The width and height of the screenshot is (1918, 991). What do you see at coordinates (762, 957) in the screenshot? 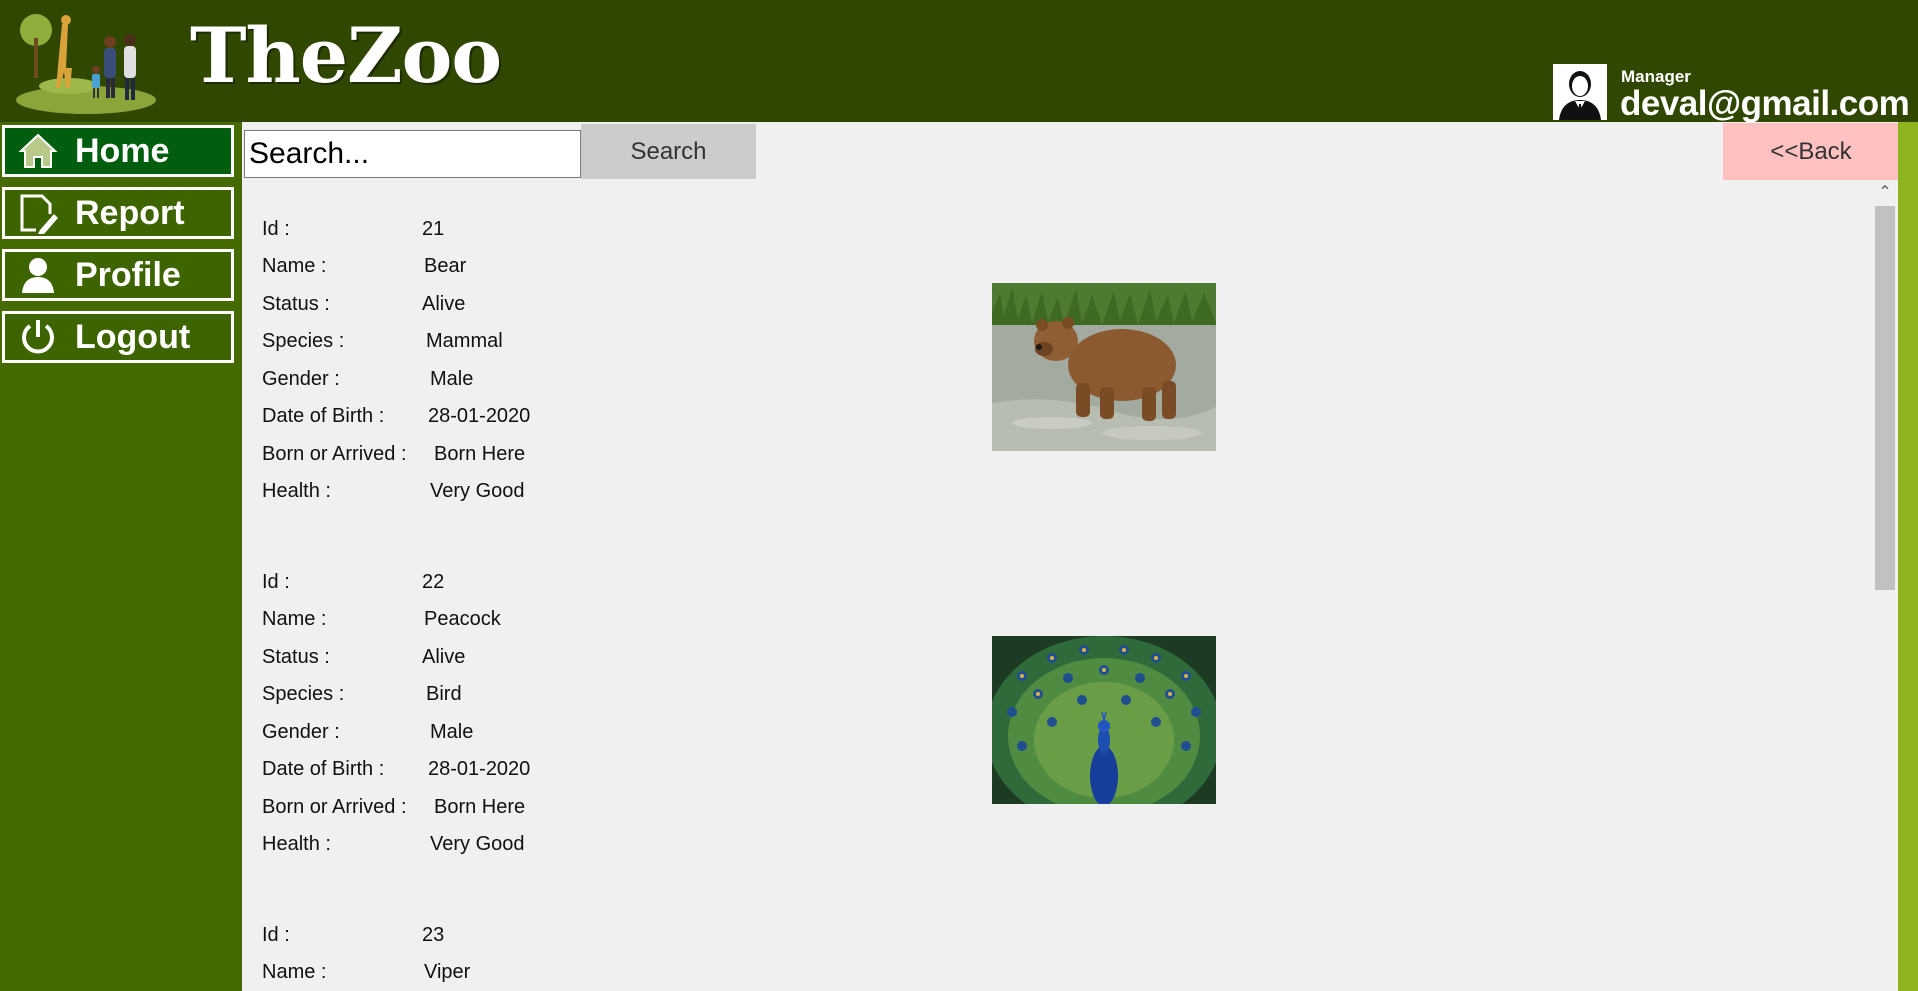
I see `animal-record: Id : 23 Name : Viper` at bounding box center [762, 957].